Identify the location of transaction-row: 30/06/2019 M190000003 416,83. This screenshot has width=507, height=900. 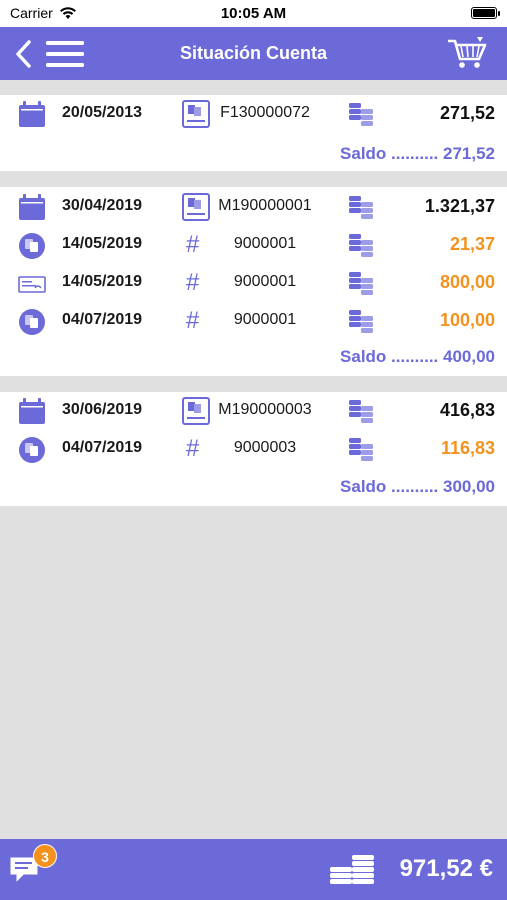
(253, 411).